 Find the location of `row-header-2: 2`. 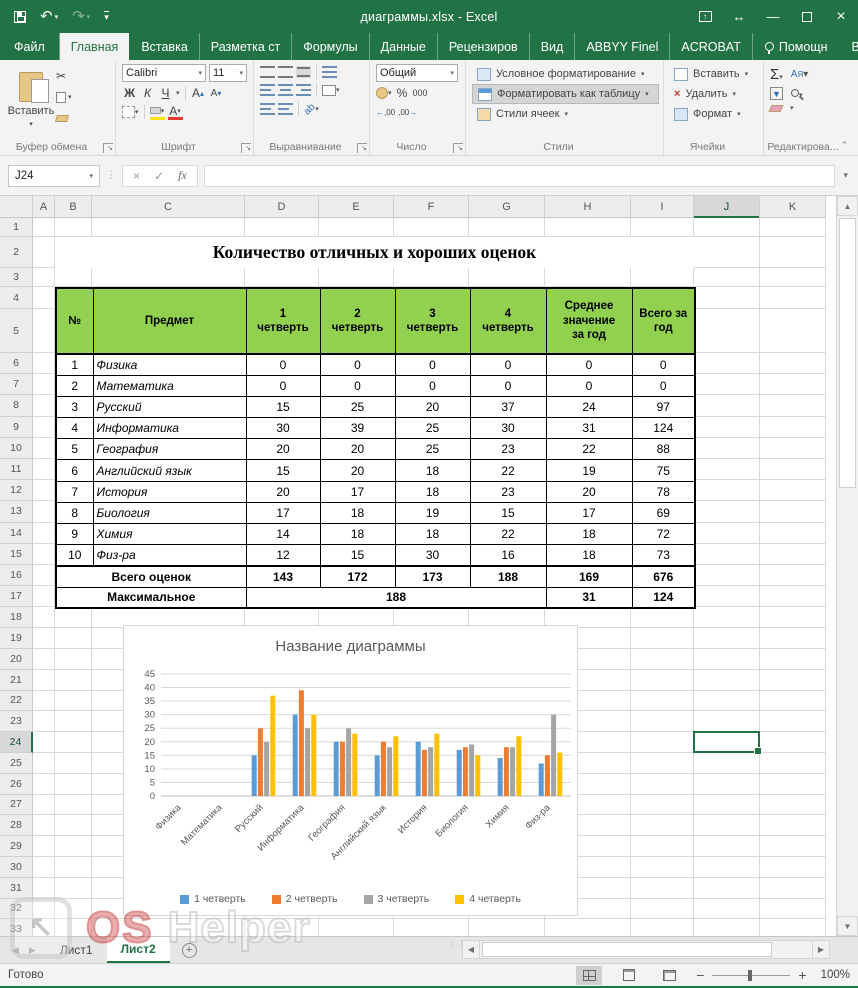

row-header-2: 2 is located at coordinates (16, 252).